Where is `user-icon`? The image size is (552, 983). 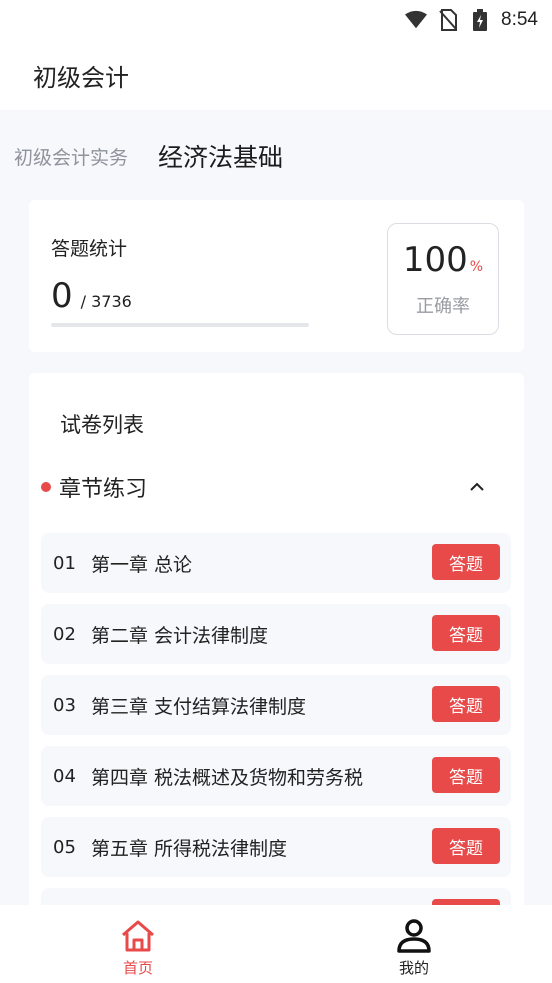 user-icon is located at coordinates (414, 936).